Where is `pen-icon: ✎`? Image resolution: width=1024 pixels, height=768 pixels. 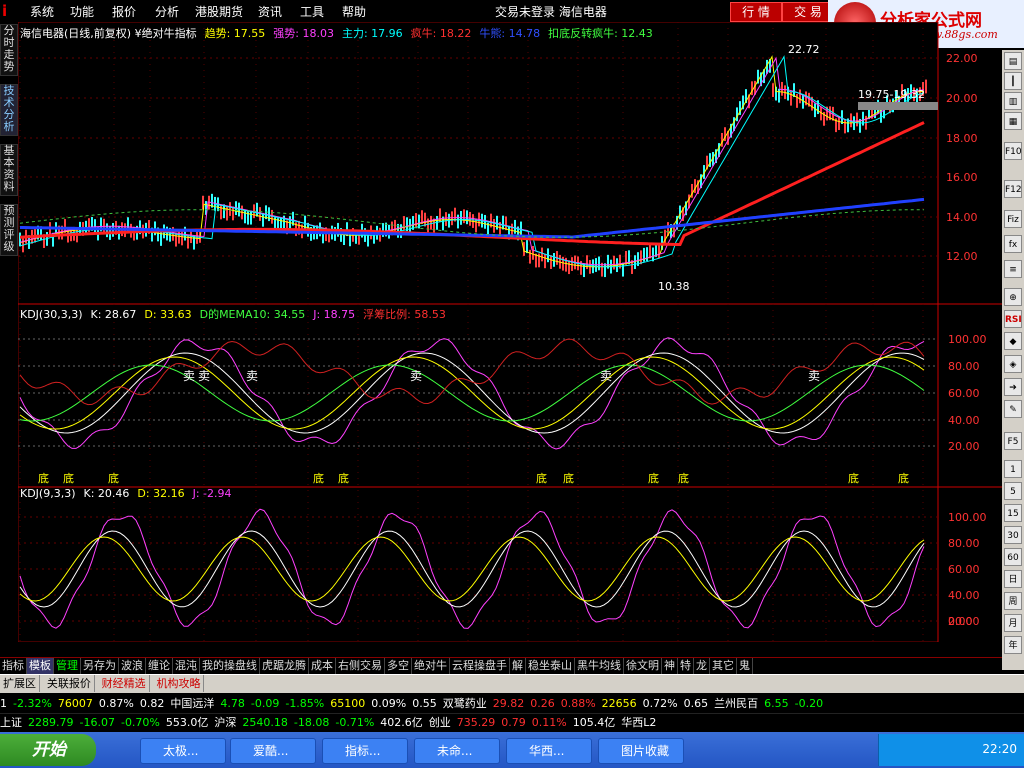 pen-icon: ✎ is located at coordinates (1013, 409).